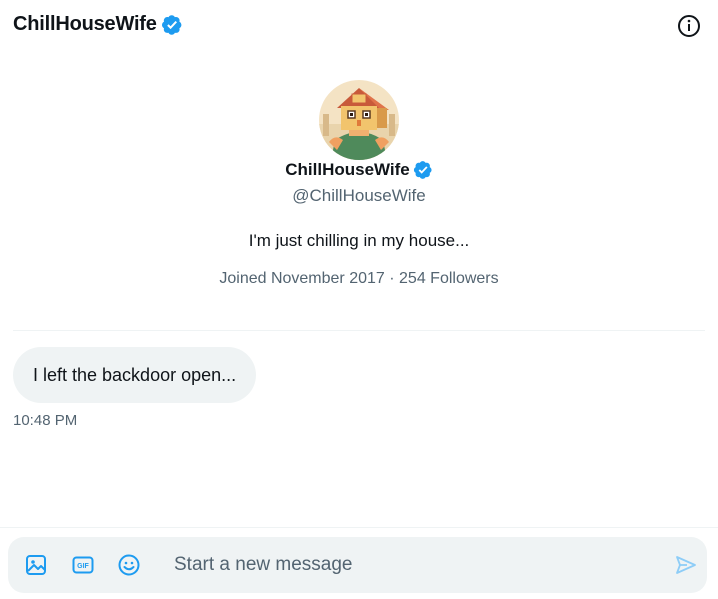 The width and height of the screenshot is (718, 599). I want to click on info-icon, so click(689, 26).